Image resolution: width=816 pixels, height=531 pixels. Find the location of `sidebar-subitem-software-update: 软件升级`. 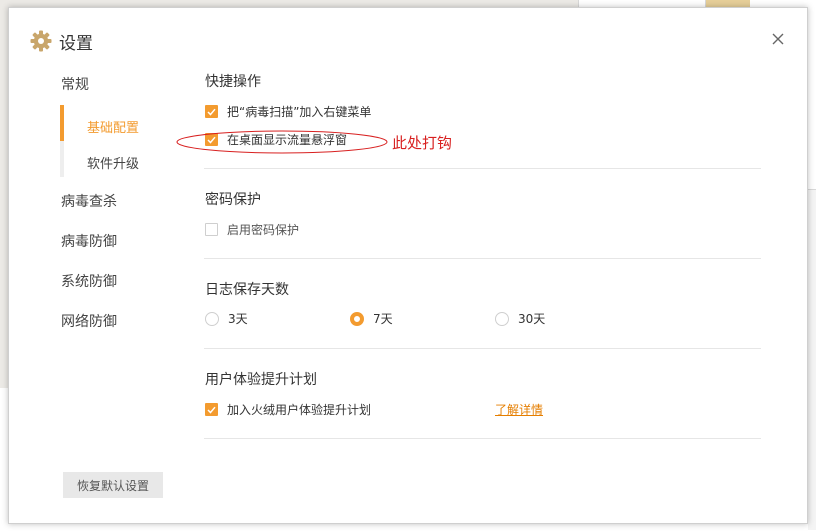

sidebar-subitem-software-update: 软件升级 is located at coordinates (113, 162).